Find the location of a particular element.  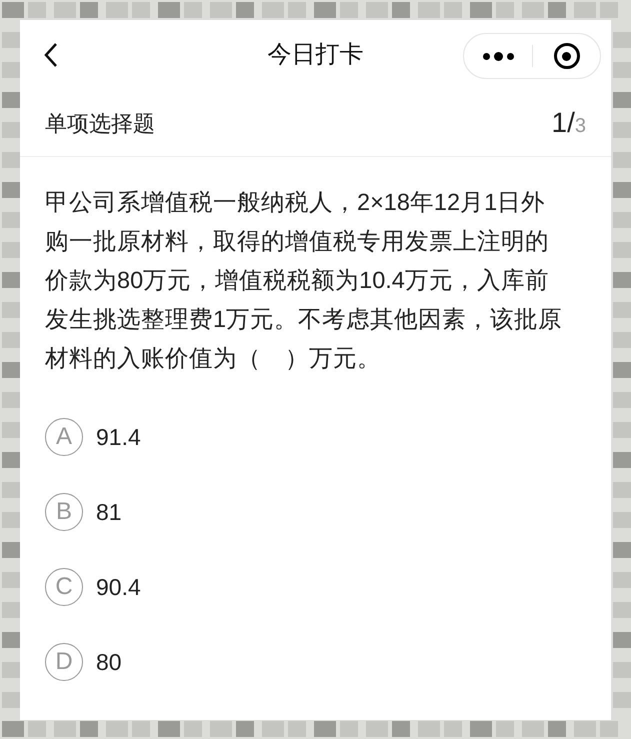

answer-option: D 80 is located at coordinates (315, 662).